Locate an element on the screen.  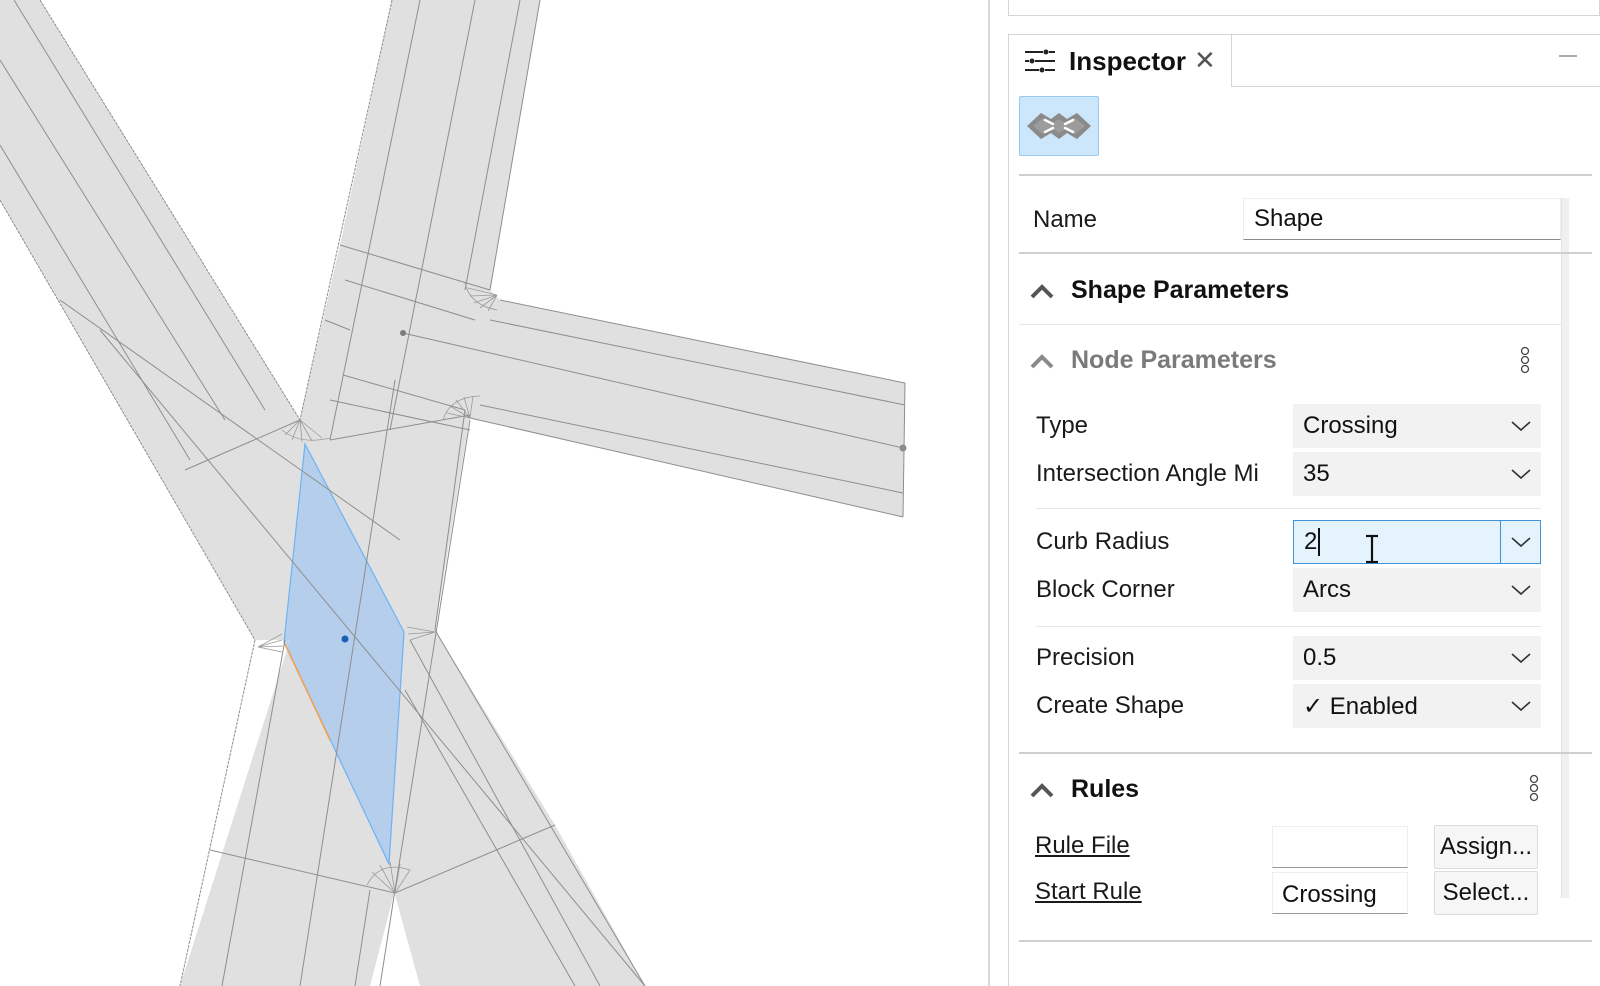
intersection-angle-dropdown: 35 is located at coordinates (1417, 474).